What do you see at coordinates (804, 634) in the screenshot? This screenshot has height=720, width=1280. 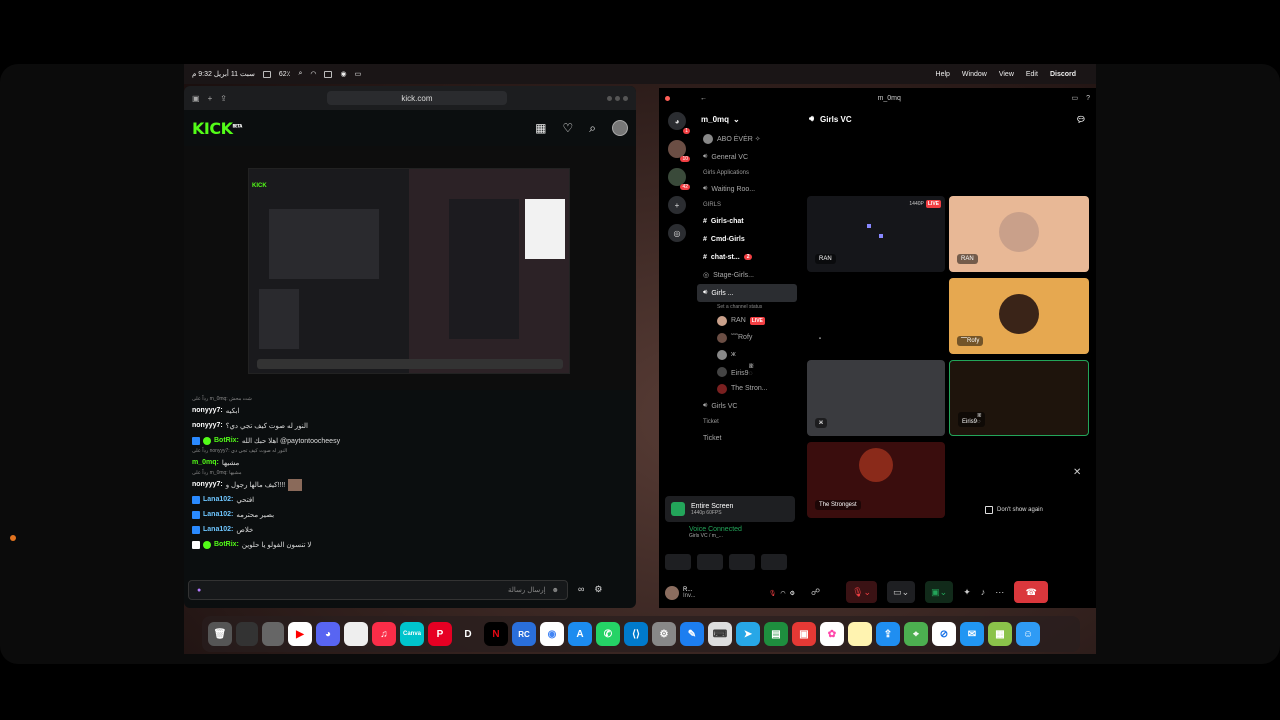 I see `app-icon: ▣` at bounding box center [804, 634].